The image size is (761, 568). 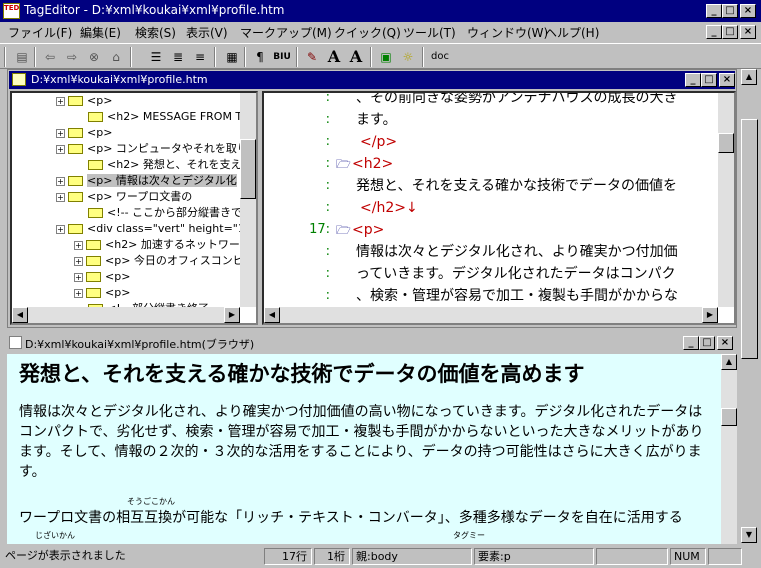 What do you see at coordinates (248, 169) in the screenshot?
I see `tree-scroll-thumb` at bounding box center [248, 169].